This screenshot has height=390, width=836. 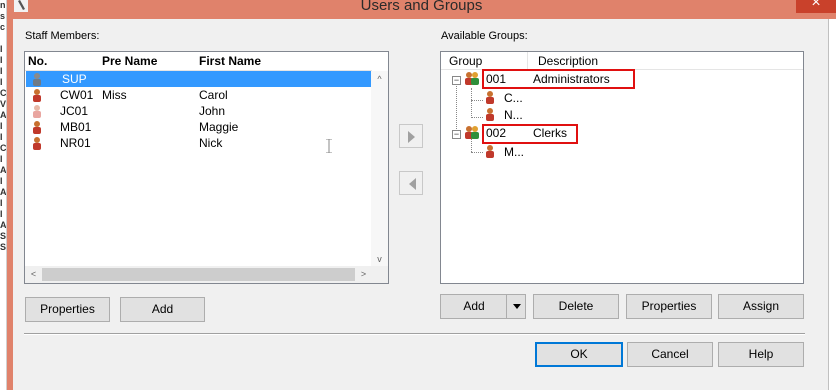 I want to click on staff-row-jc01: JC01 John, so click(x=199, y=111).